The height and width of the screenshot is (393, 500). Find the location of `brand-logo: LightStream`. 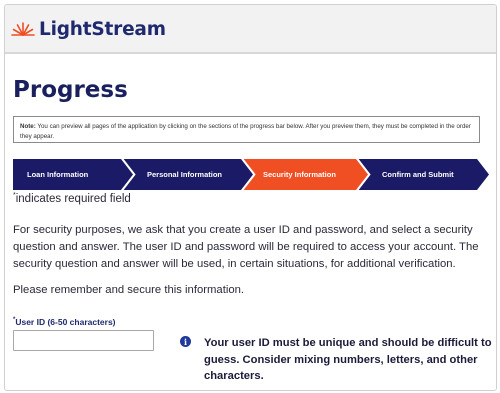

brand-logo: LightStream is located at coordinates (88, 29).